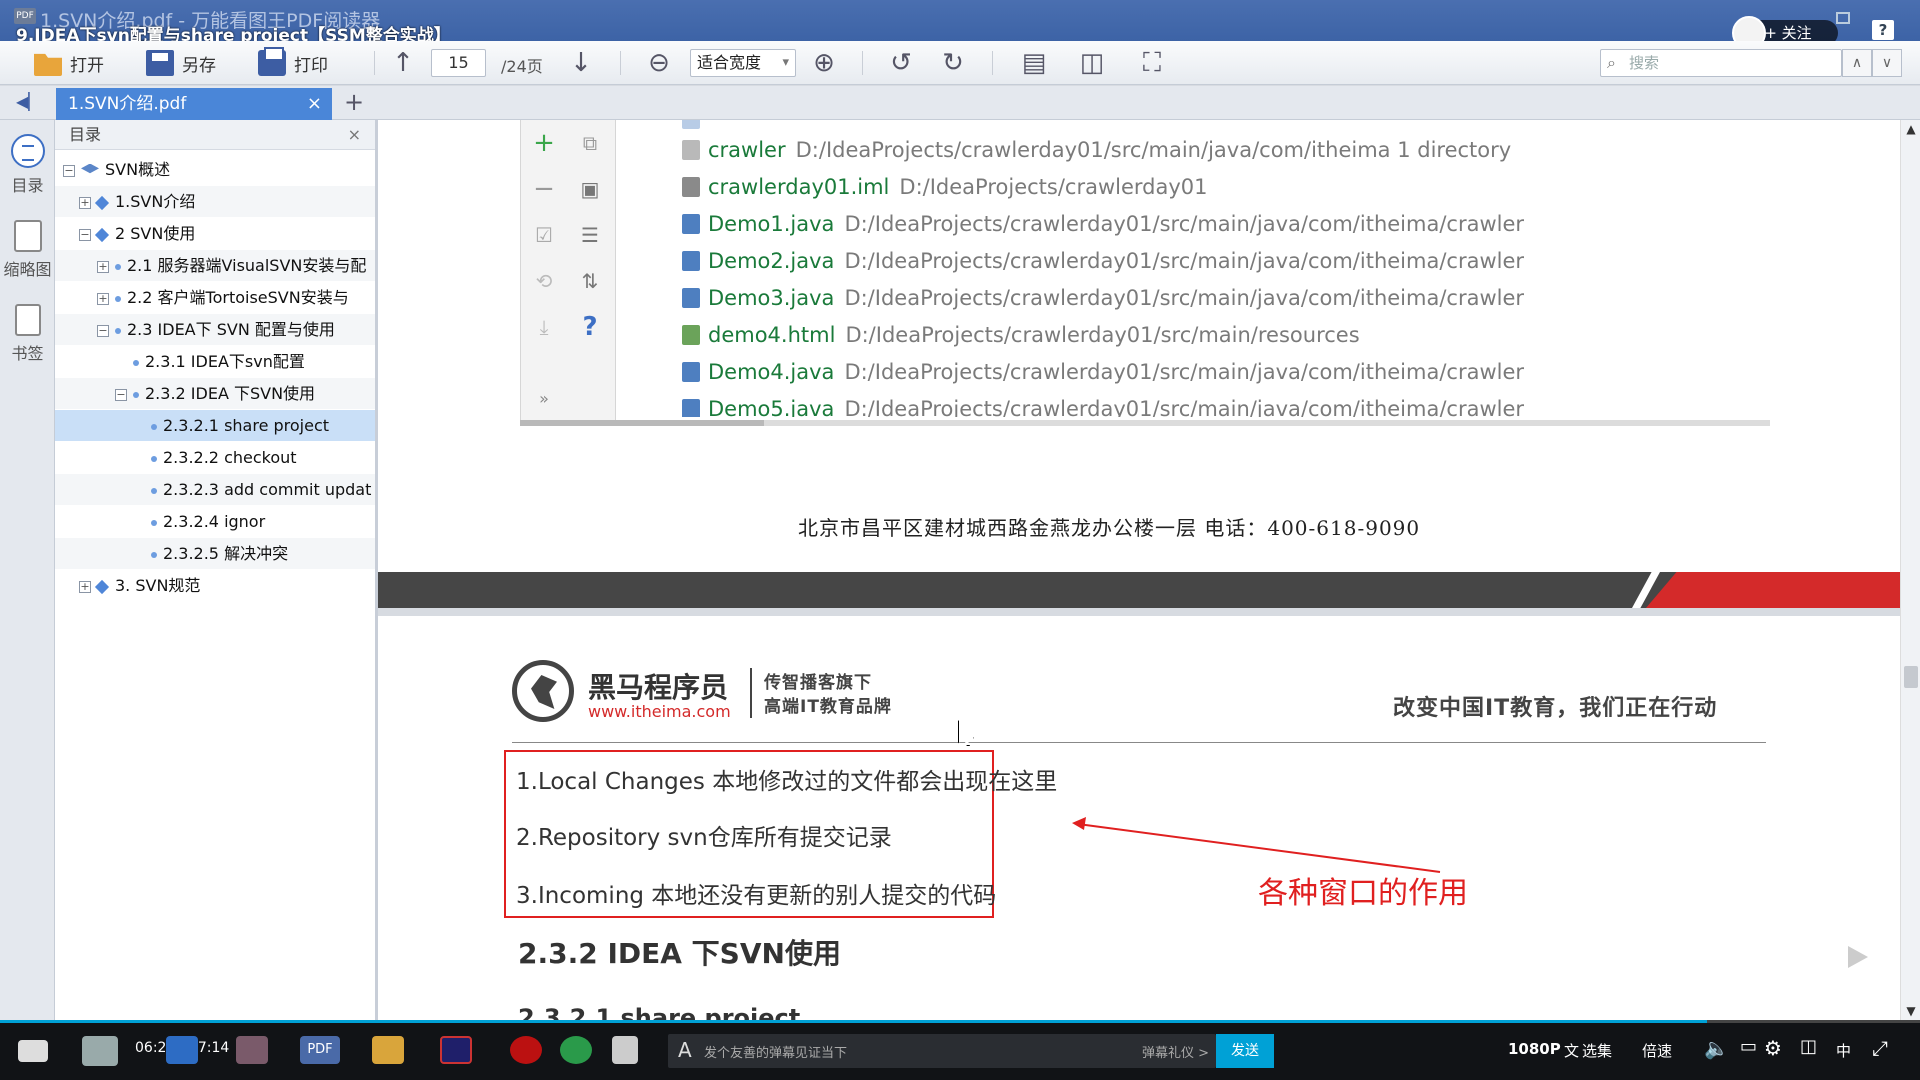 This screenshot has width=1920, height=1080. Describe the element at coordinates (215, 393) in the screenshot. I see `outline-item: −2.3.2 IDEA 下SVN使用` at that location.